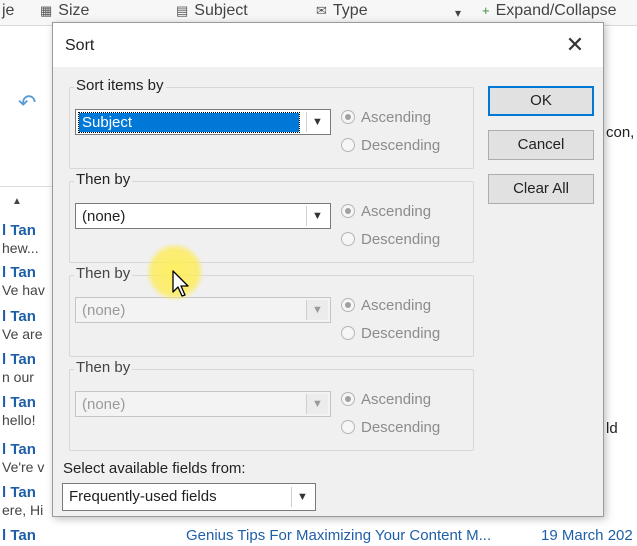 This screenshot has height=546, width=637. I want to click on subject-column-button: ▤ Subject, so click(212, 11).